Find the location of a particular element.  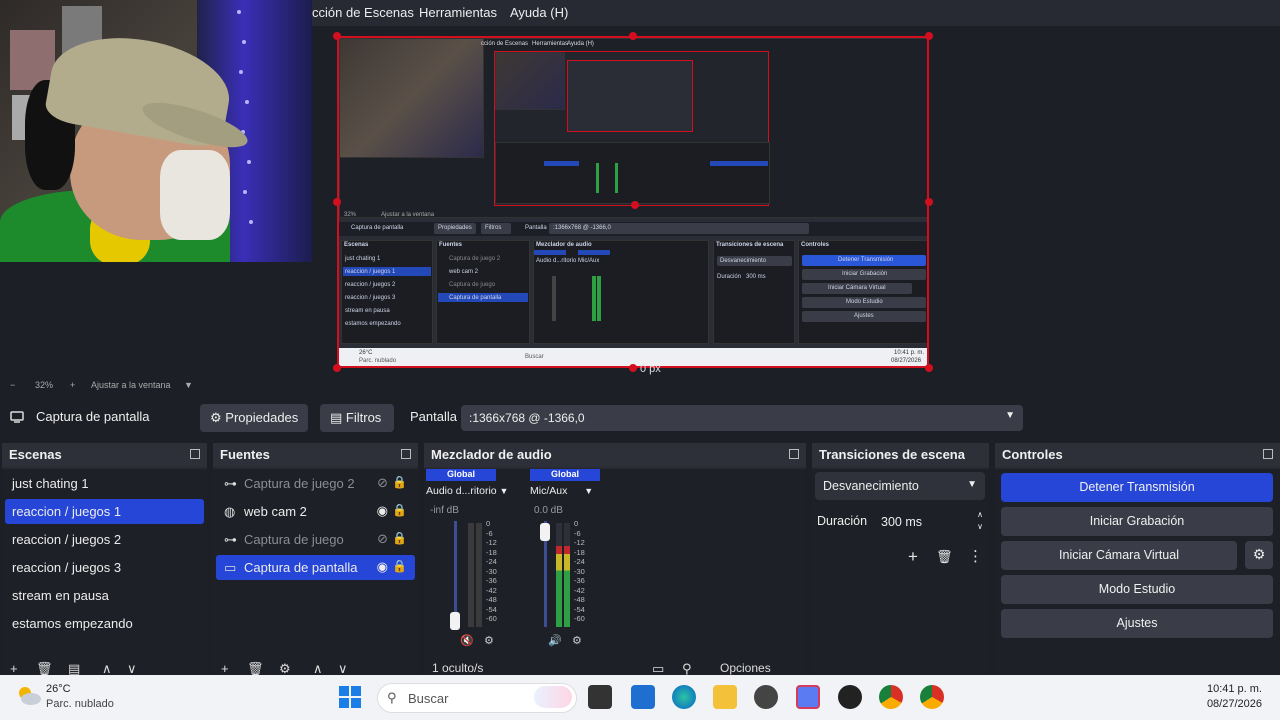

studio-mode-button: Modo Estudio is located at coordinates (1137, 589).